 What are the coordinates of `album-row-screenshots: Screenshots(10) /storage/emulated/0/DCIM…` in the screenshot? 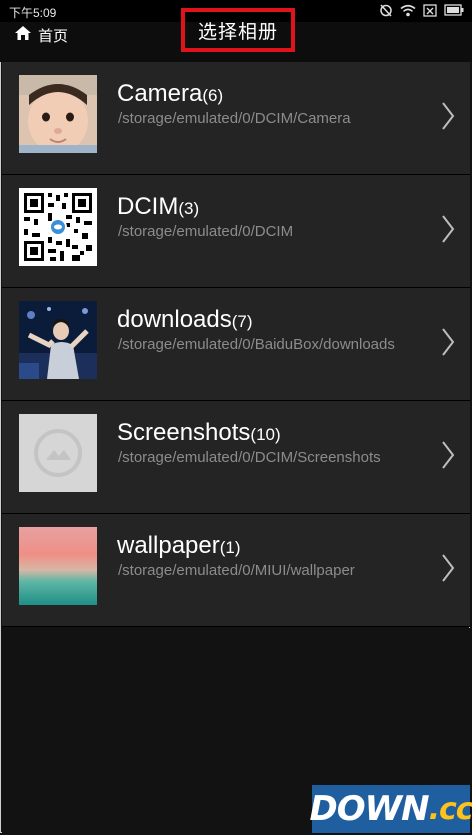 It's located at (236, 457).